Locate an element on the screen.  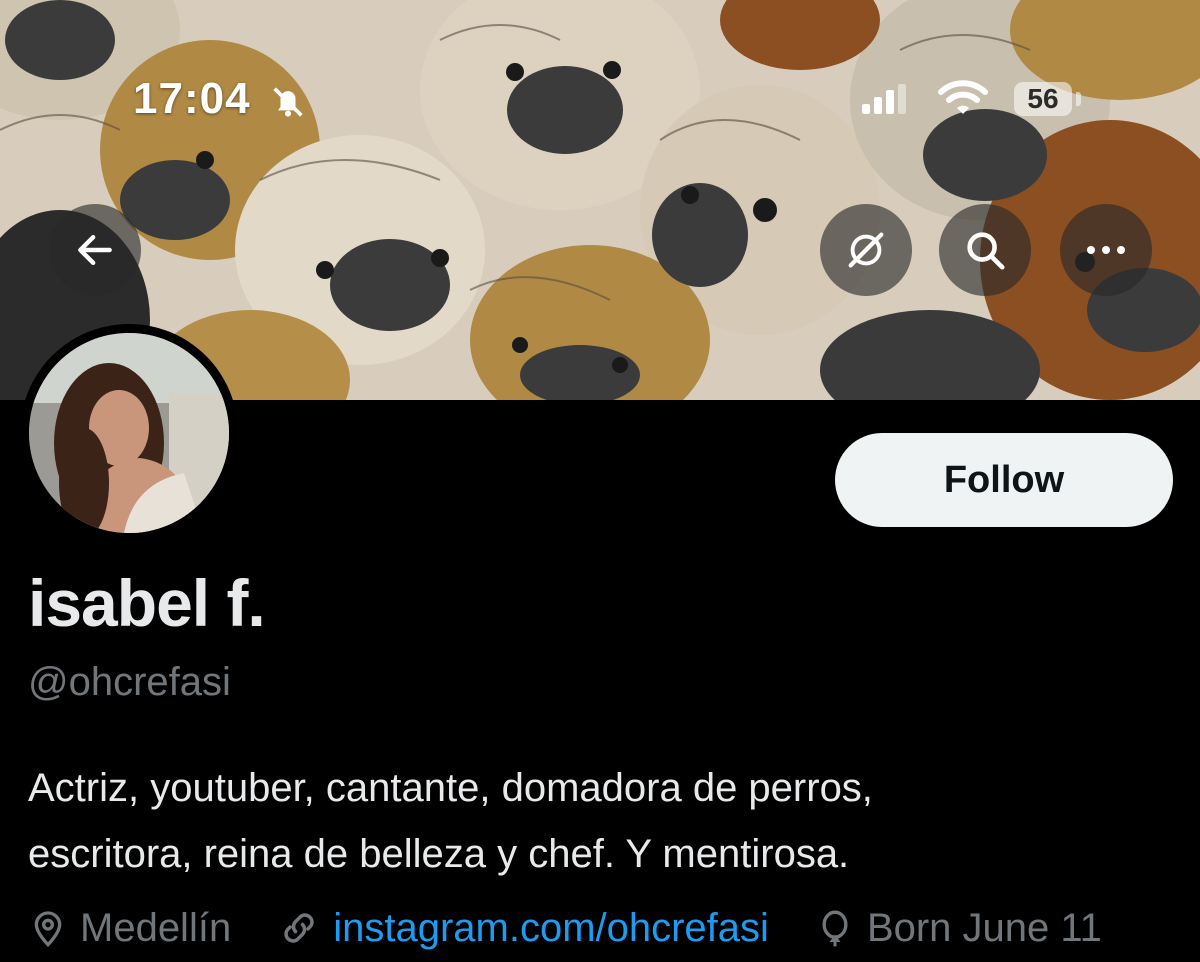
more-horizontal-icon is located at coordinates (1106, 250).